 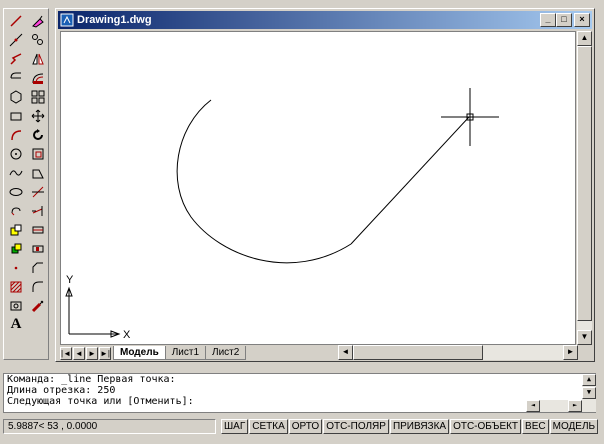 I want to click on stretch-icon, so click(x=38, y=172).